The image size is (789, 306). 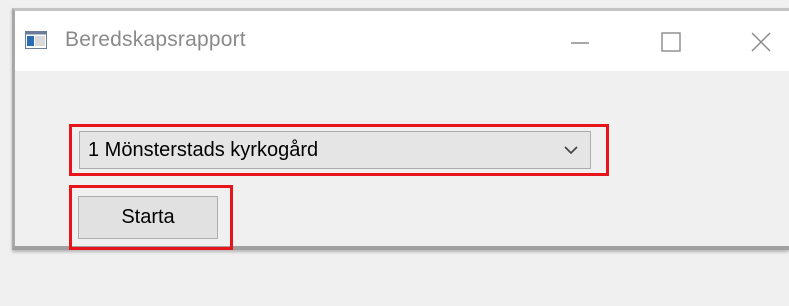 What do you see at coordinates (36, 40) in the screenshot?
I see `app-window-icon` at bounding box center [36, 40].